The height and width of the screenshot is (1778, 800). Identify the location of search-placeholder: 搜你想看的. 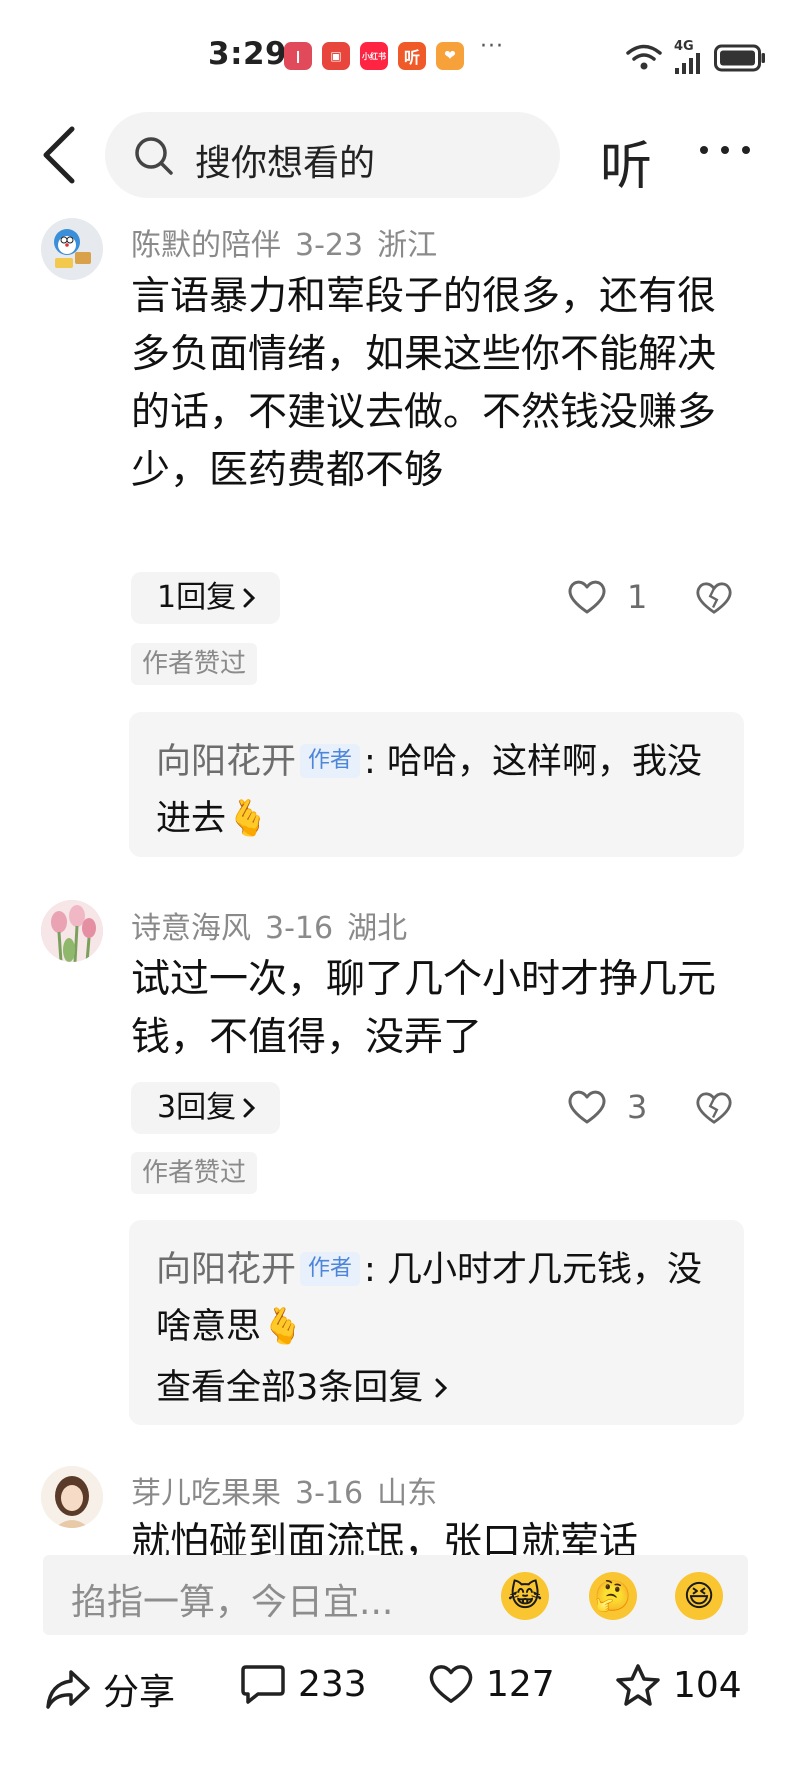
(285, 163).